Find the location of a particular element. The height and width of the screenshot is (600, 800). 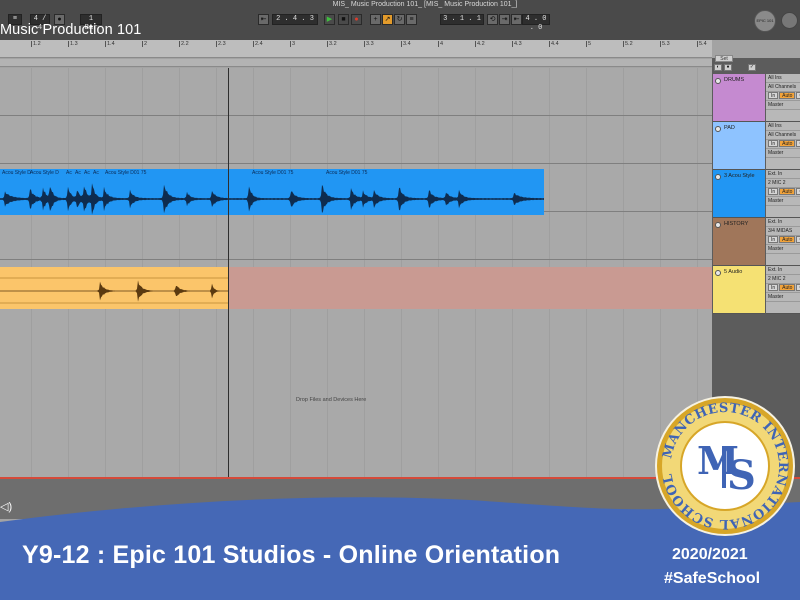

track-name: 5 Audio is located at coordinates (728, 272).